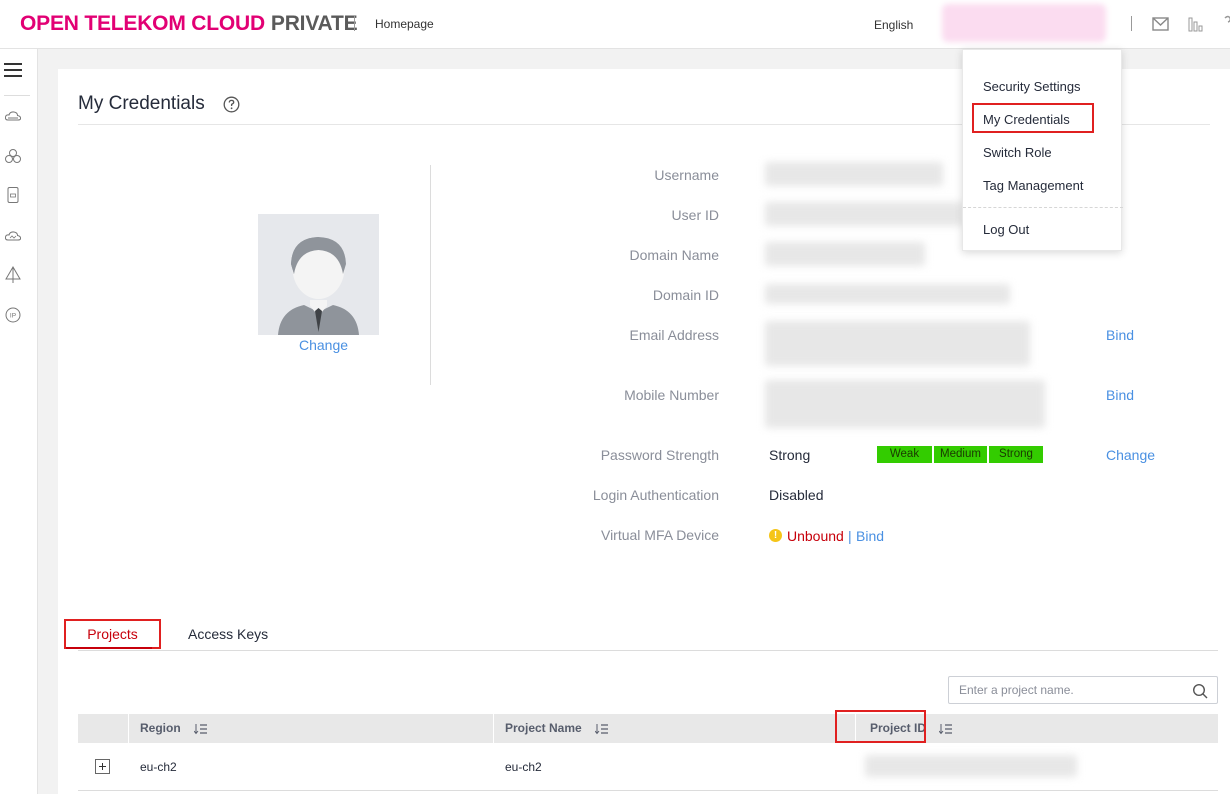  What do you see at coordinates (1043, 207) in the screenshot?
I see `menu-divider` at bounding box center [1043, 207].